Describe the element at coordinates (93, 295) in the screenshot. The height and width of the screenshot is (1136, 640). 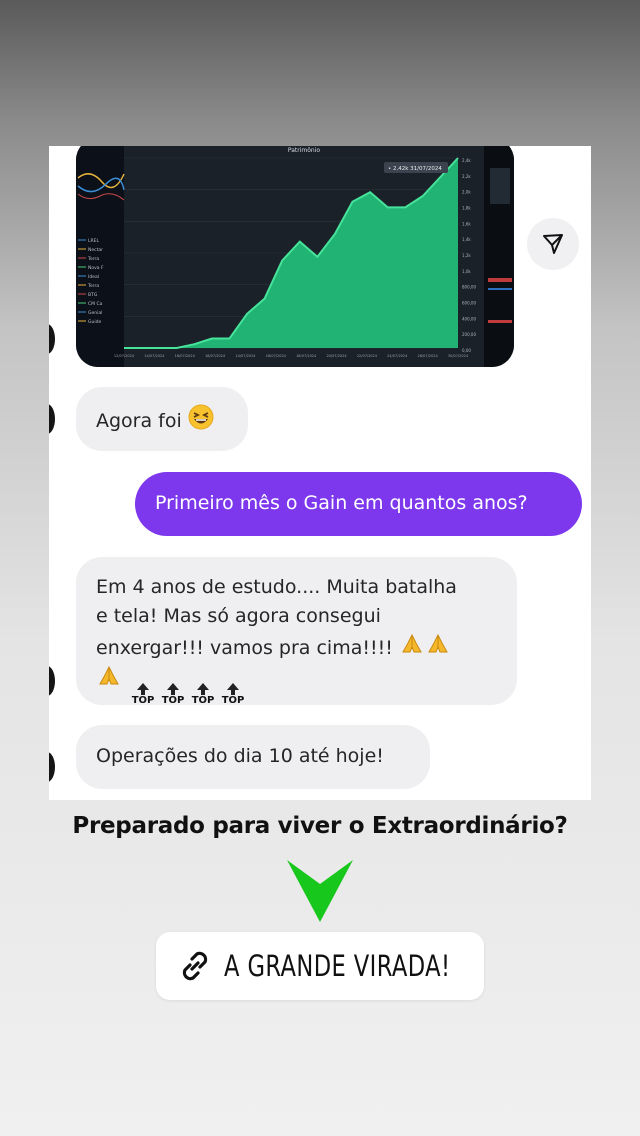
I see `chart-legend-item: BTG` at that location.